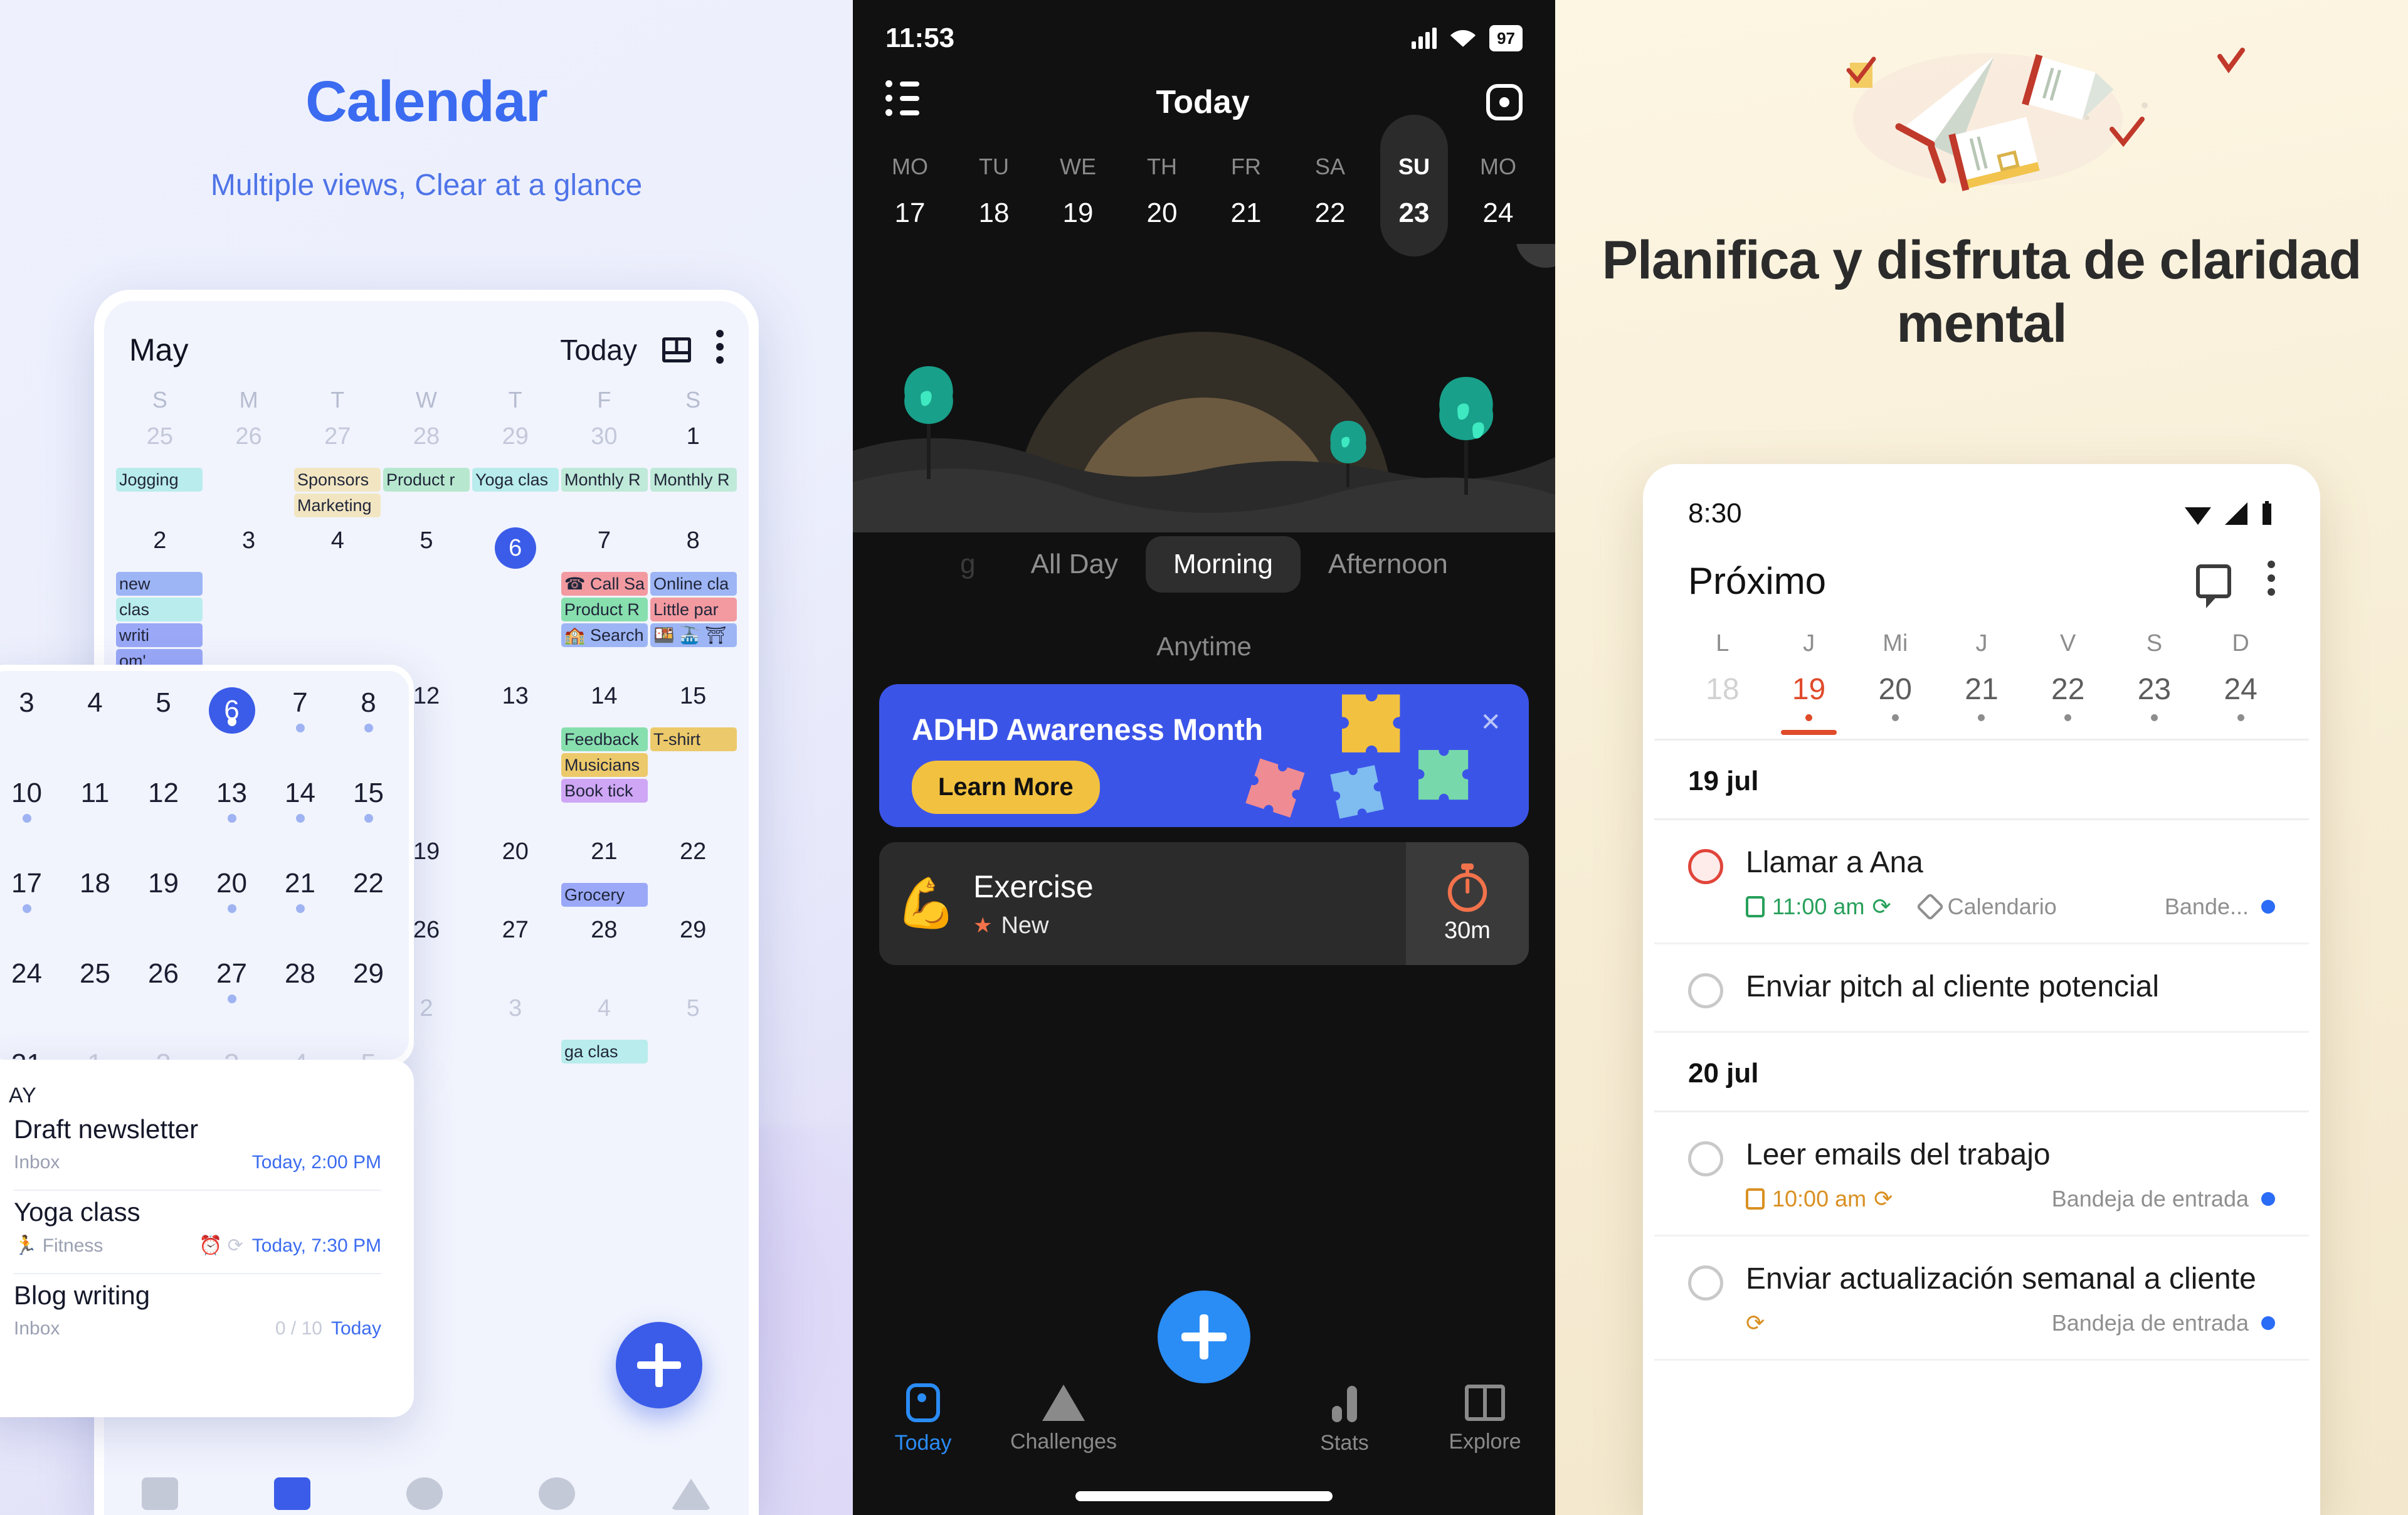 This screenshot has width=2408, height=1515. I want to click on calendar-grid-icon, so click(676, 349).